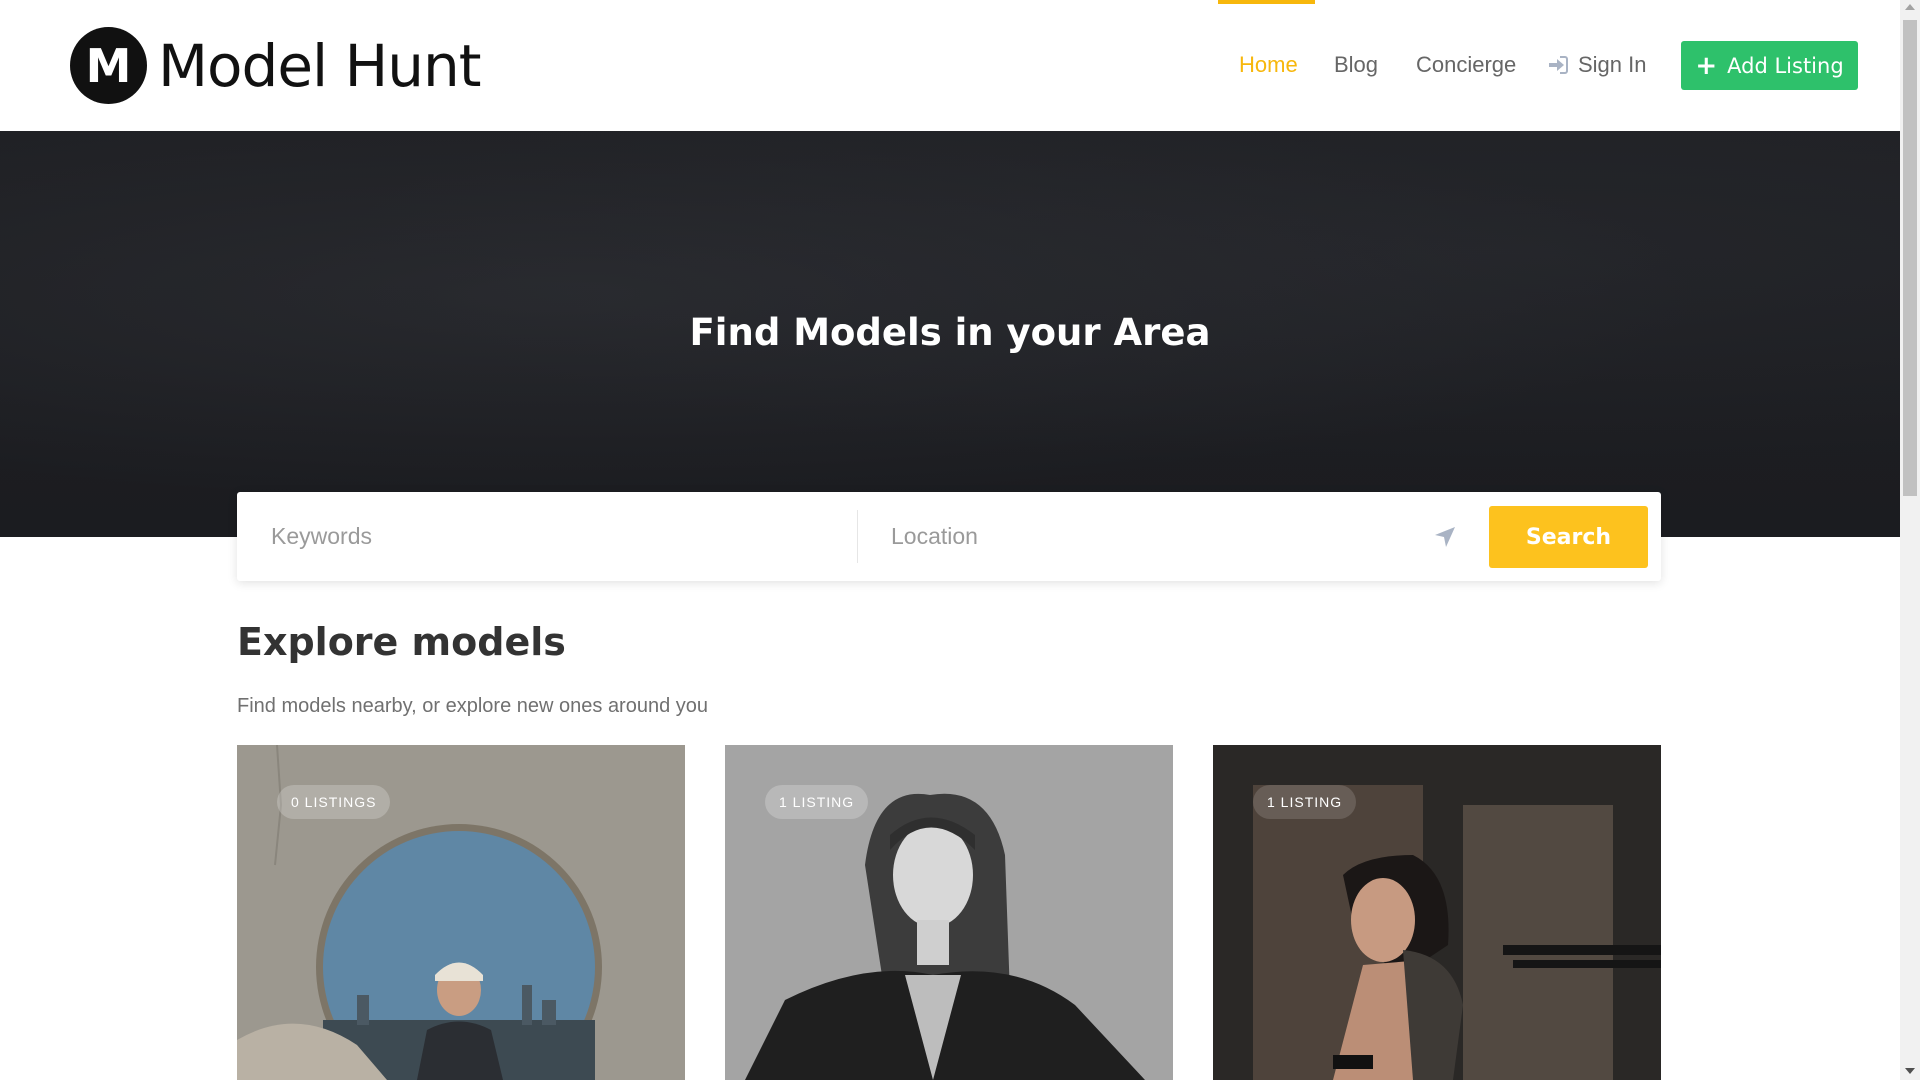  What do you see at coordinates (1910, 1071) in the screenshot?
I see `scroll-down-icon` at bounding box center [1910, 1071].